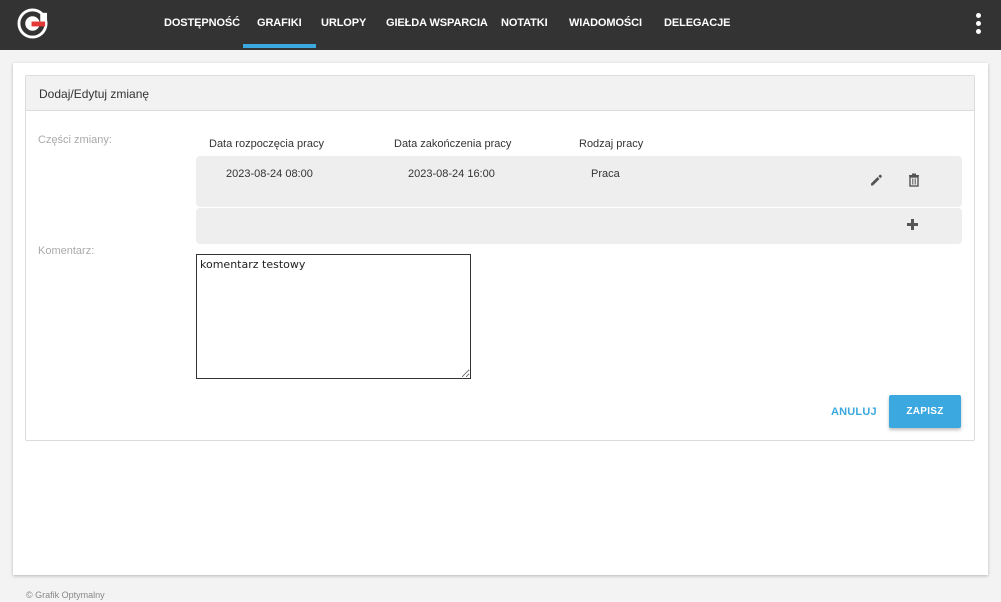 The height and width of the screenshot is (602, 1001). What do you see at coordinates (854, 412) in the screenshot?
I see `cancel-button: ANULUJ` at bounding box center [854, 412].